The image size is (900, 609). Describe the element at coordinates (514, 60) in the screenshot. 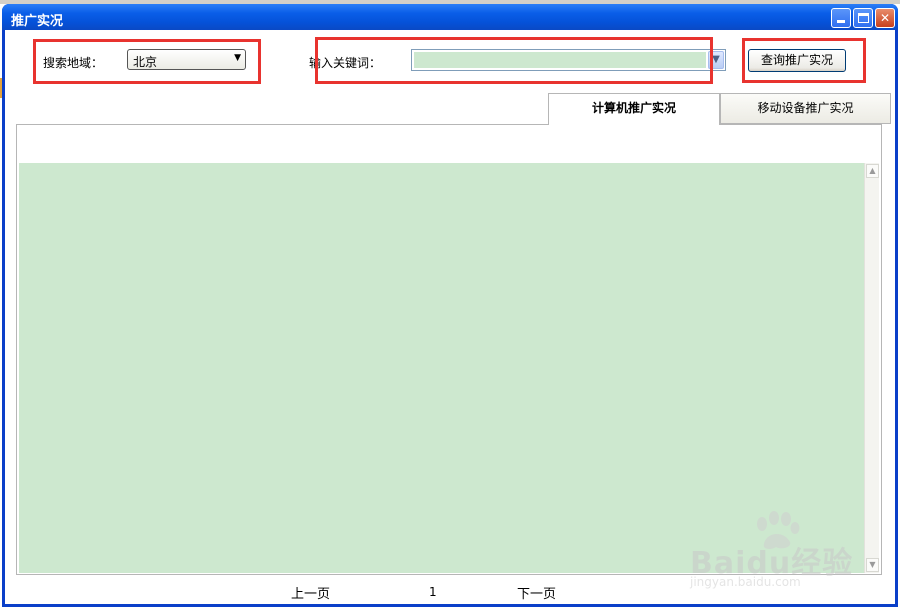

I see `highlight-box-keyword` at that location.